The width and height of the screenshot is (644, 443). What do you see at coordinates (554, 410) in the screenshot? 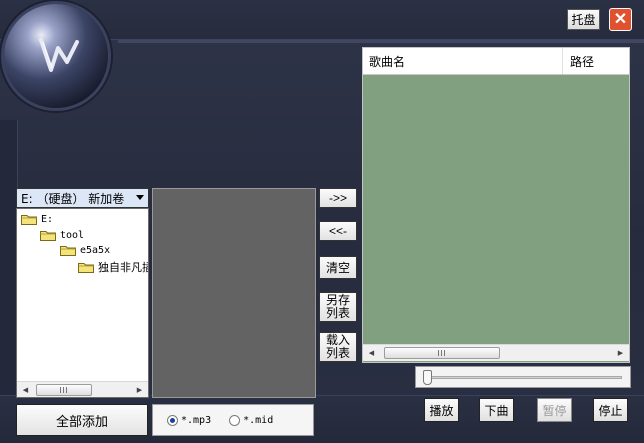
I see `pause-button: 暂停` at bounding box center [554, 410].